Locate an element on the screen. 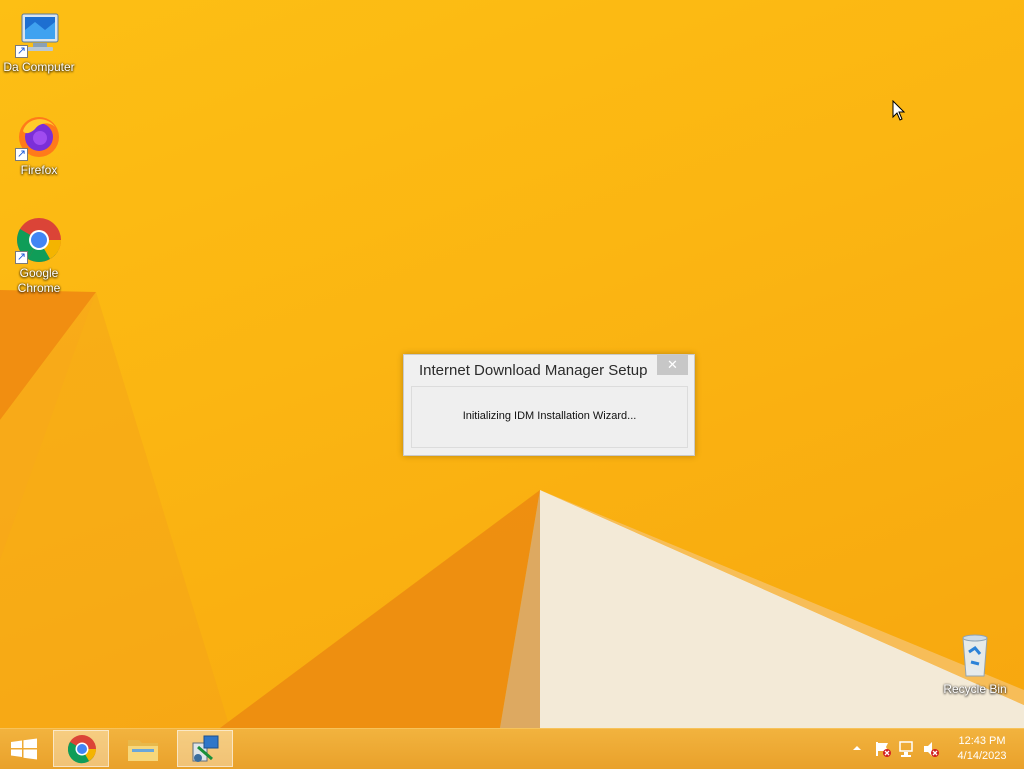  folder-icon is located at coordinates (143, 750).